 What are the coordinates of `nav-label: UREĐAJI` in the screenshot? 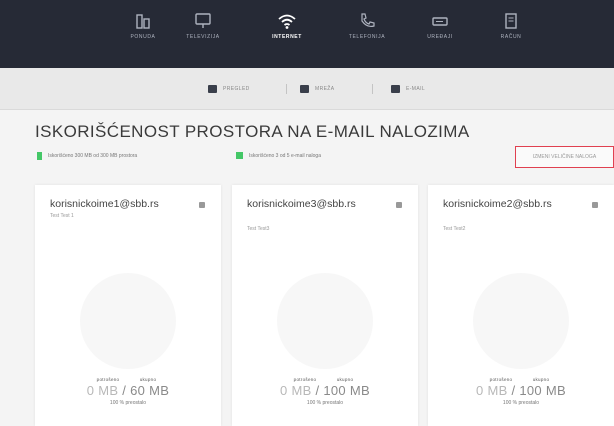 It's located at (440, 37).